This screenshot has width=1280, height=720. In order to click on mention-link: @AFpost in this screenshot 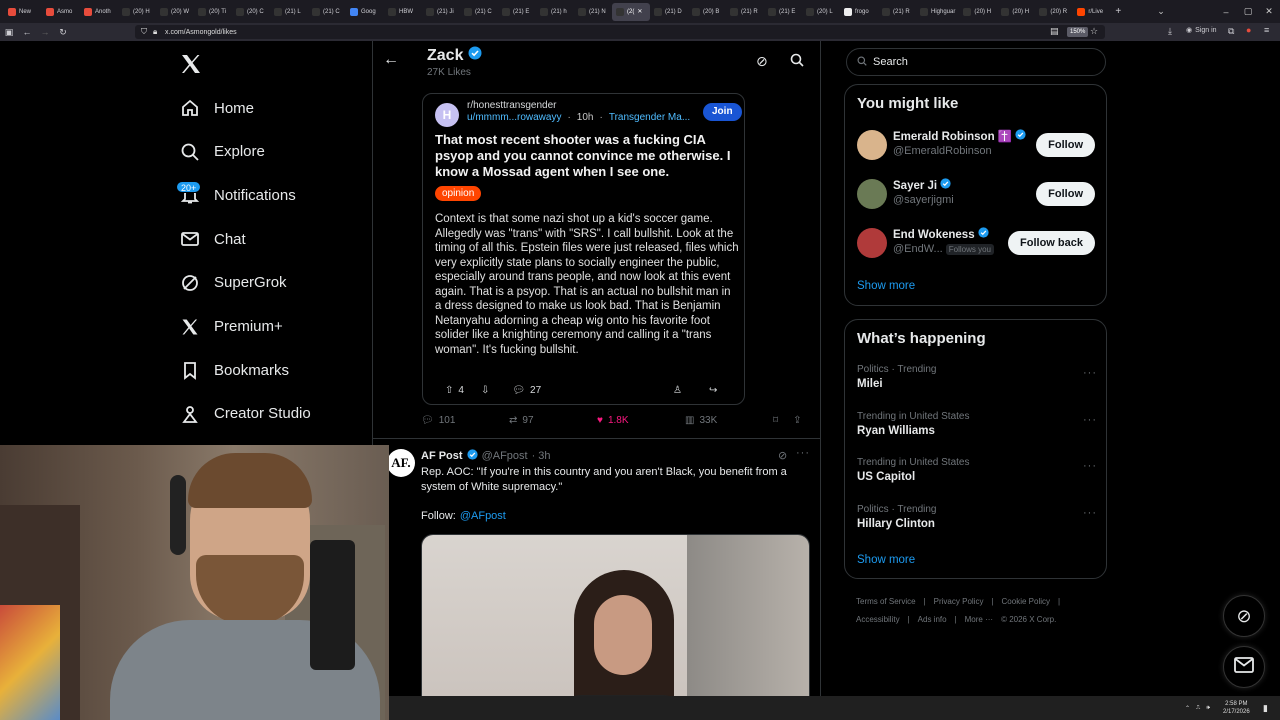, I will do `click(483, 516)`.